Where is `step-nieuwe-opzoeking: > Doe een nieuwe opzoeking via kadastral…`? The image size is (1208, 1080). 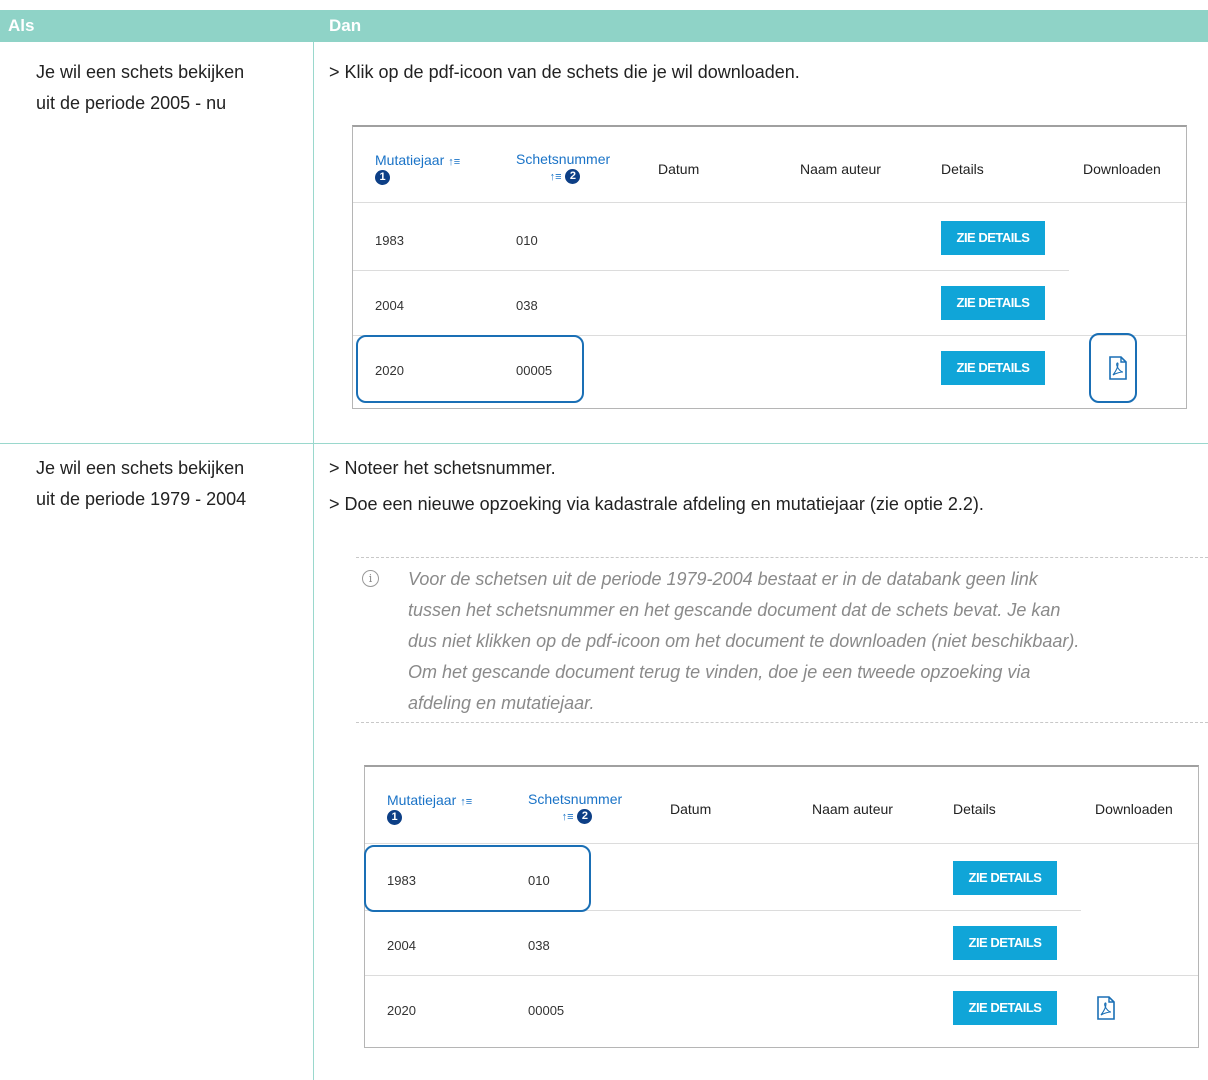
step-nieuwe-opzoeking: > Doe een nieuwe opzoeking via kadastral… is located at coordinates (656, 504).